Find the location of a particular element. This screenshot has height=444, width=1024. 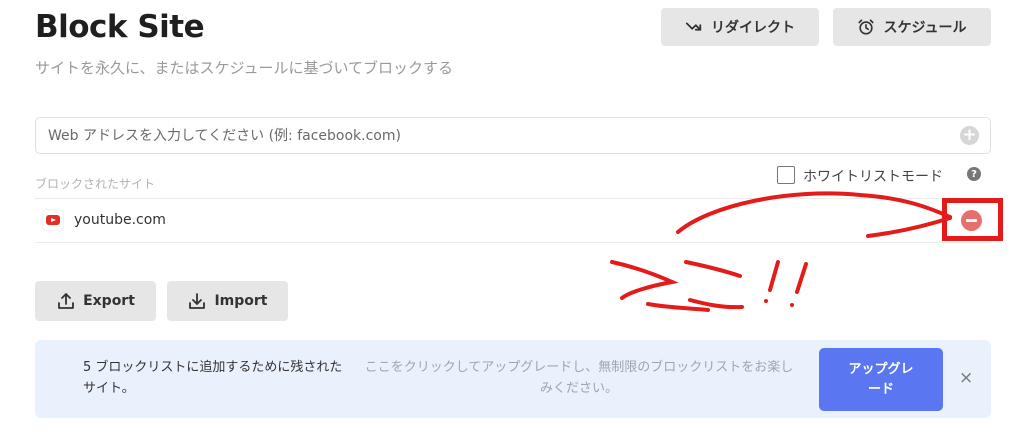

import-button: Import is located at coordinates (227, 301).